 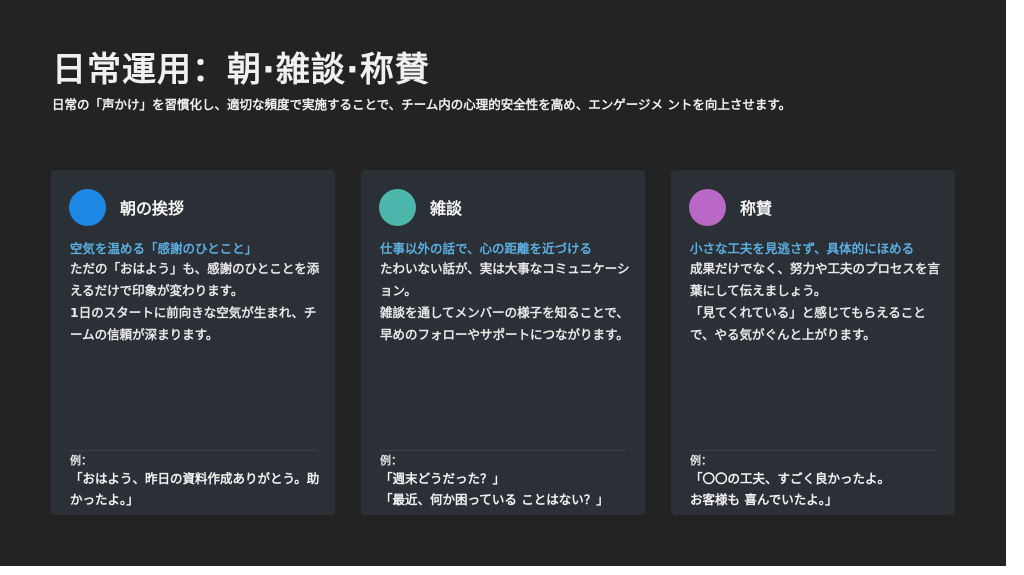 What do you see at coordinates (195, 489) in the screenshot?
I see `example-line: 「おはよう、昨日の資料作成ありがとう。助 かったよ。」` at bounding box center [195, 489].